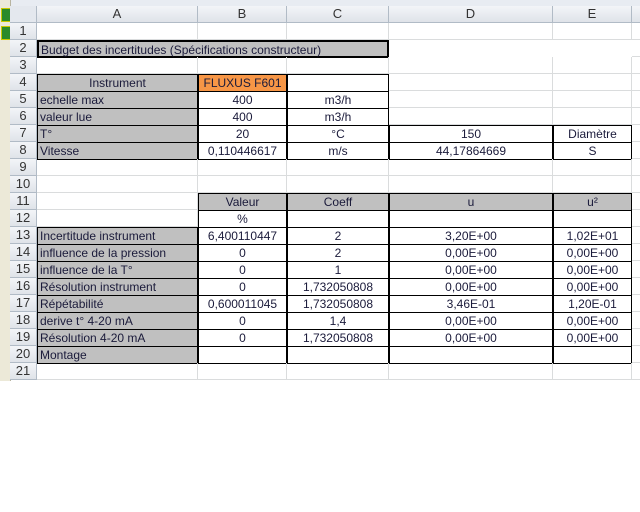 The width and height of the screenshot is (640, 512). I want to click on cell-F4, so click(636, 82).